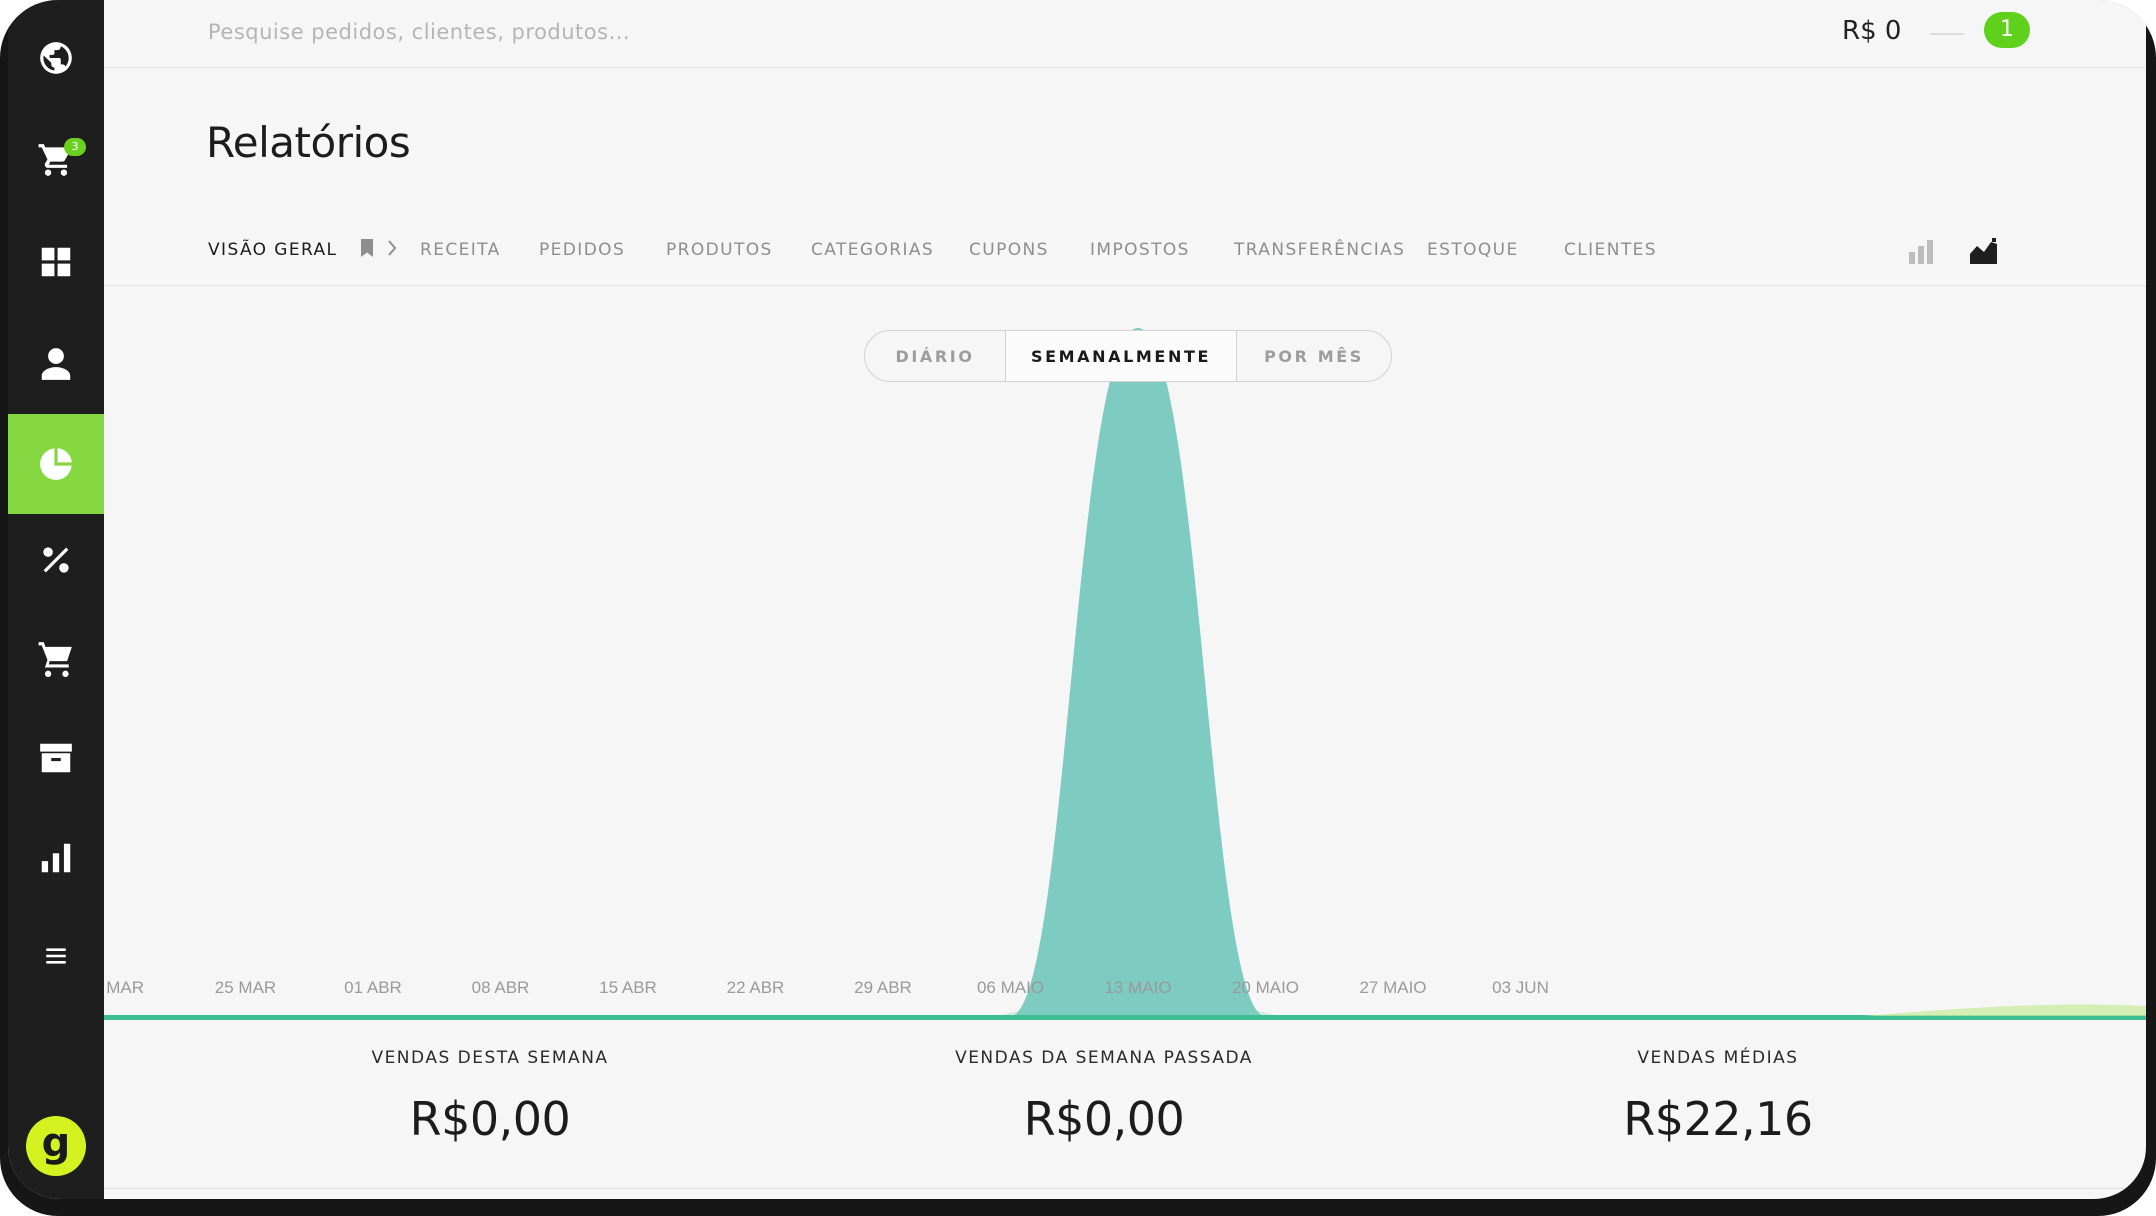 The width and height of the screenshot is (2156, 1216). What do you see at coordinates (1984, 251) in the screenshot?
I see `area-chart-view-icon` at bounding box center [1984, 251].